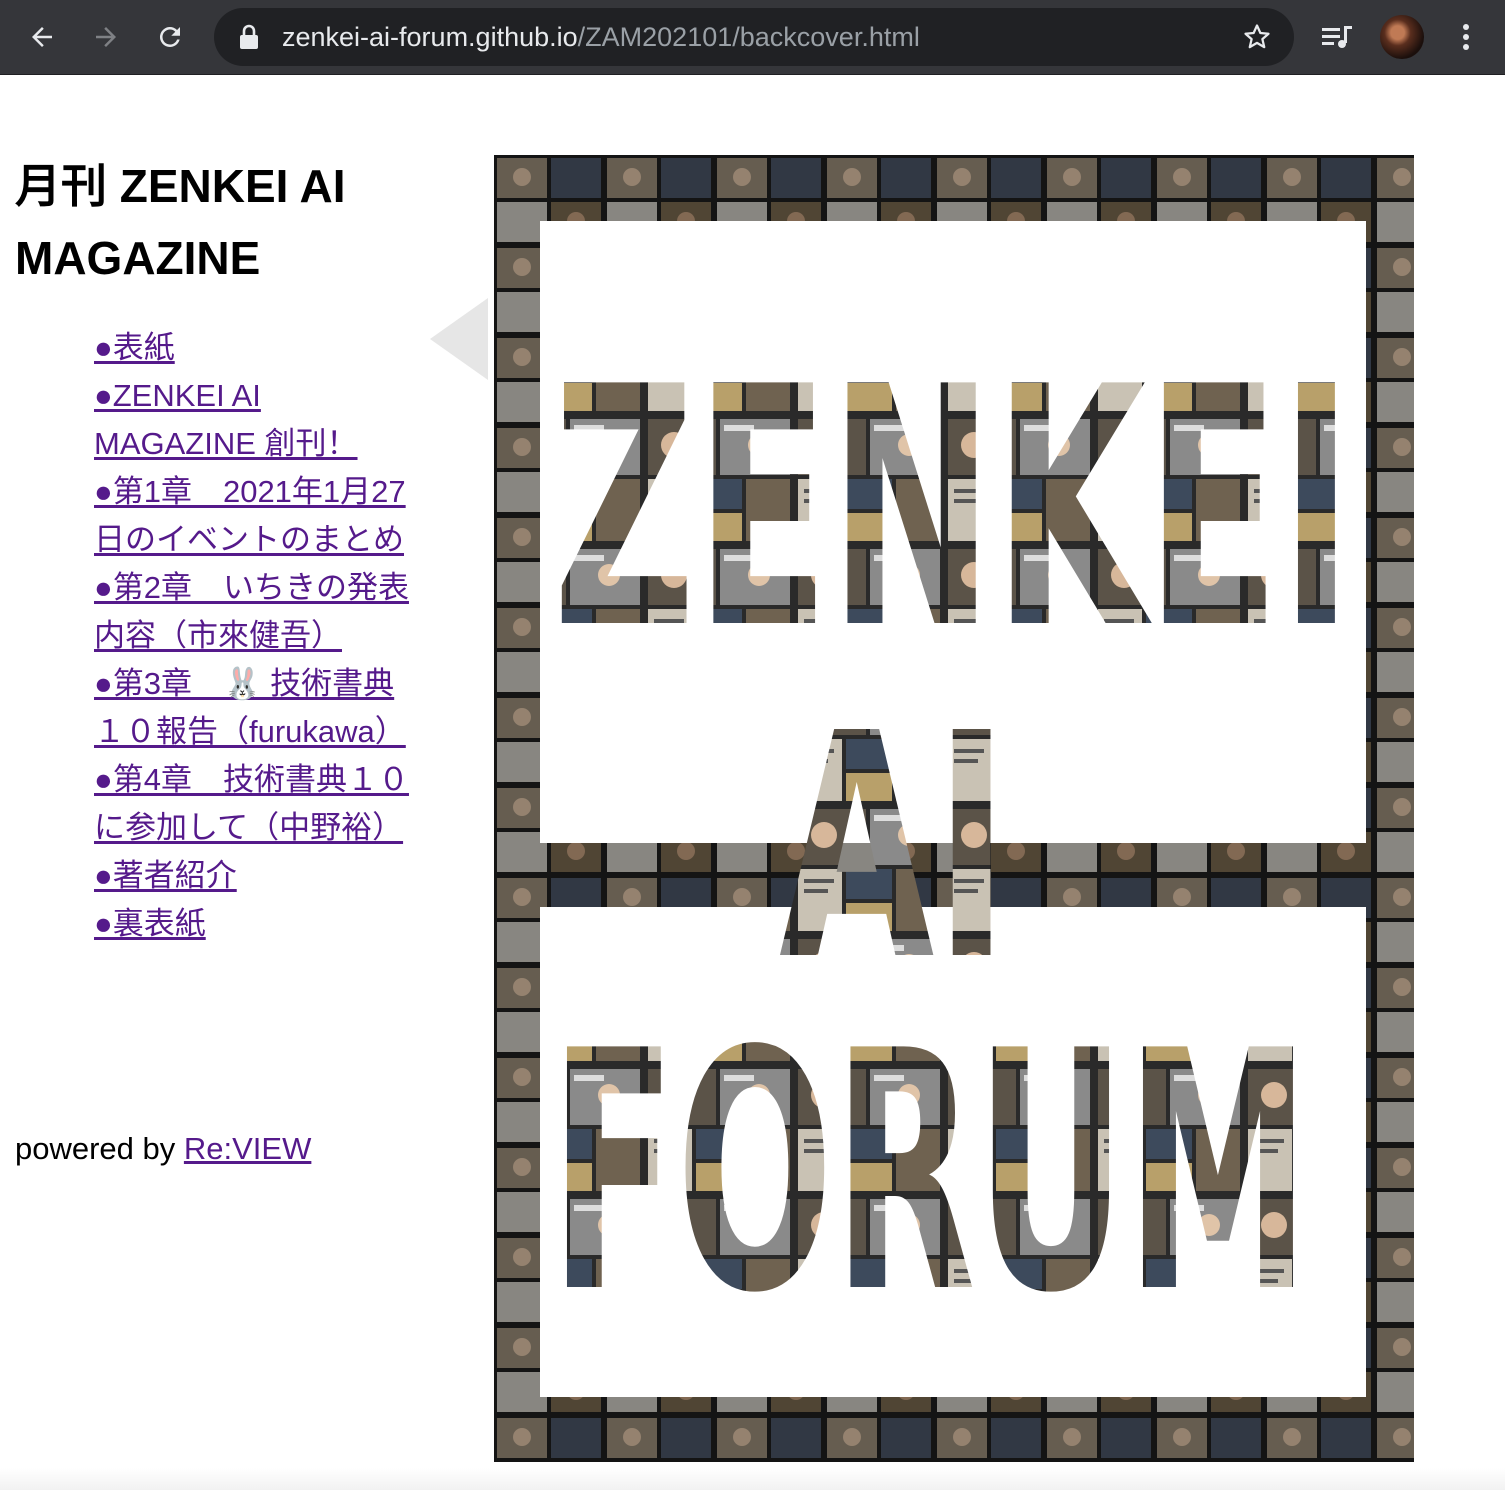 The image size is (1505, 1490). I want to click on powered-by: powered by Re:VIEW, so click(163, 1149).